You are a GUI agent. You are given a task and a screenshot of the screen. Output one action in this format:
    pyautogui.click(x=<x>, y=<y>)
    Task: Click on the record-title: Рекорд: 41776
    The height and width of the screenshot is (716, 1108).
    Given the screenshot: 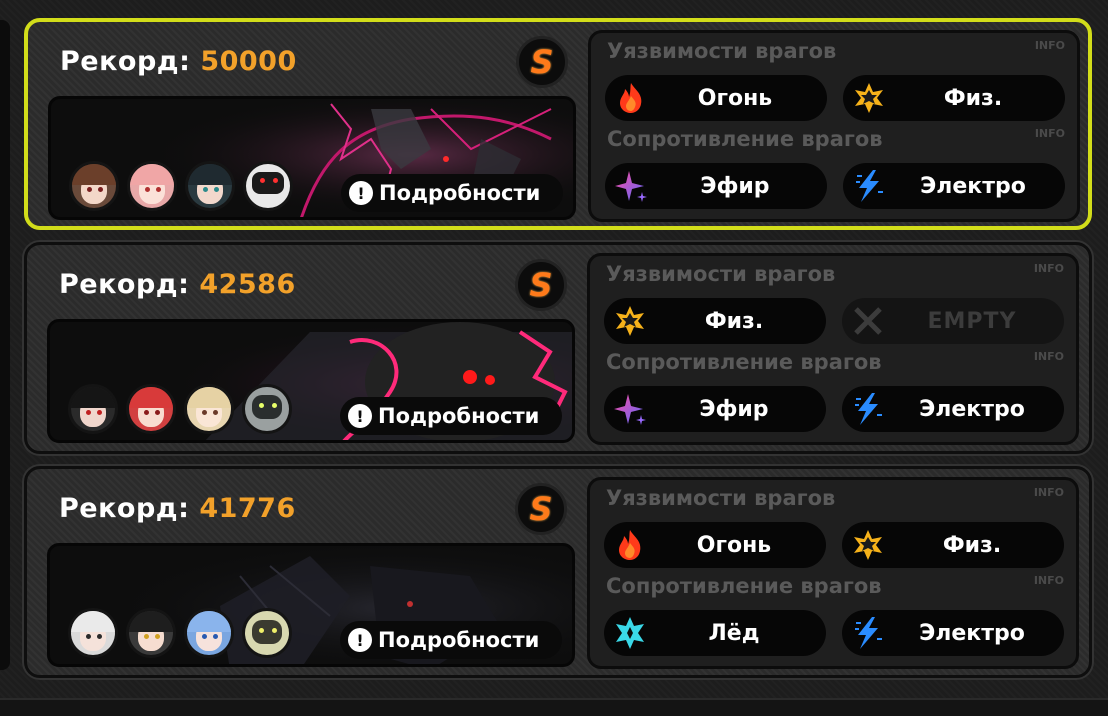 What is the action you would take?
    pyautogui.click(x=177, y=508)
    